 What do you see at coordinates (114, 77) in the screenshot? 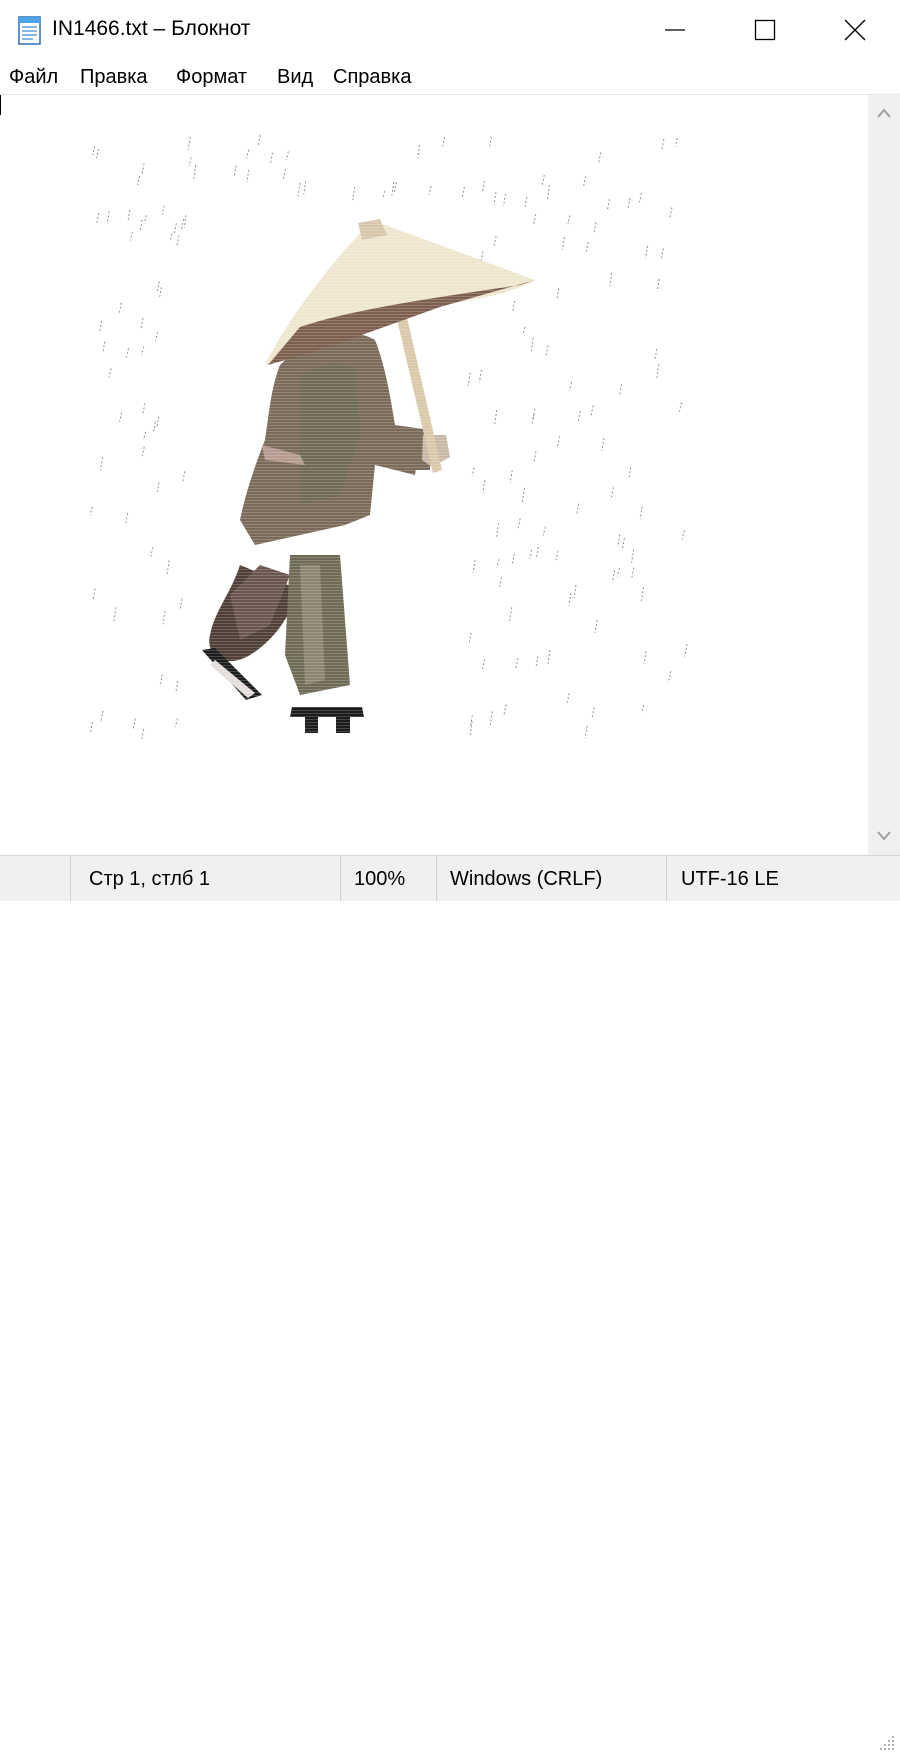
I see `menu-edit: Правка` at bounding box center [114, 77].